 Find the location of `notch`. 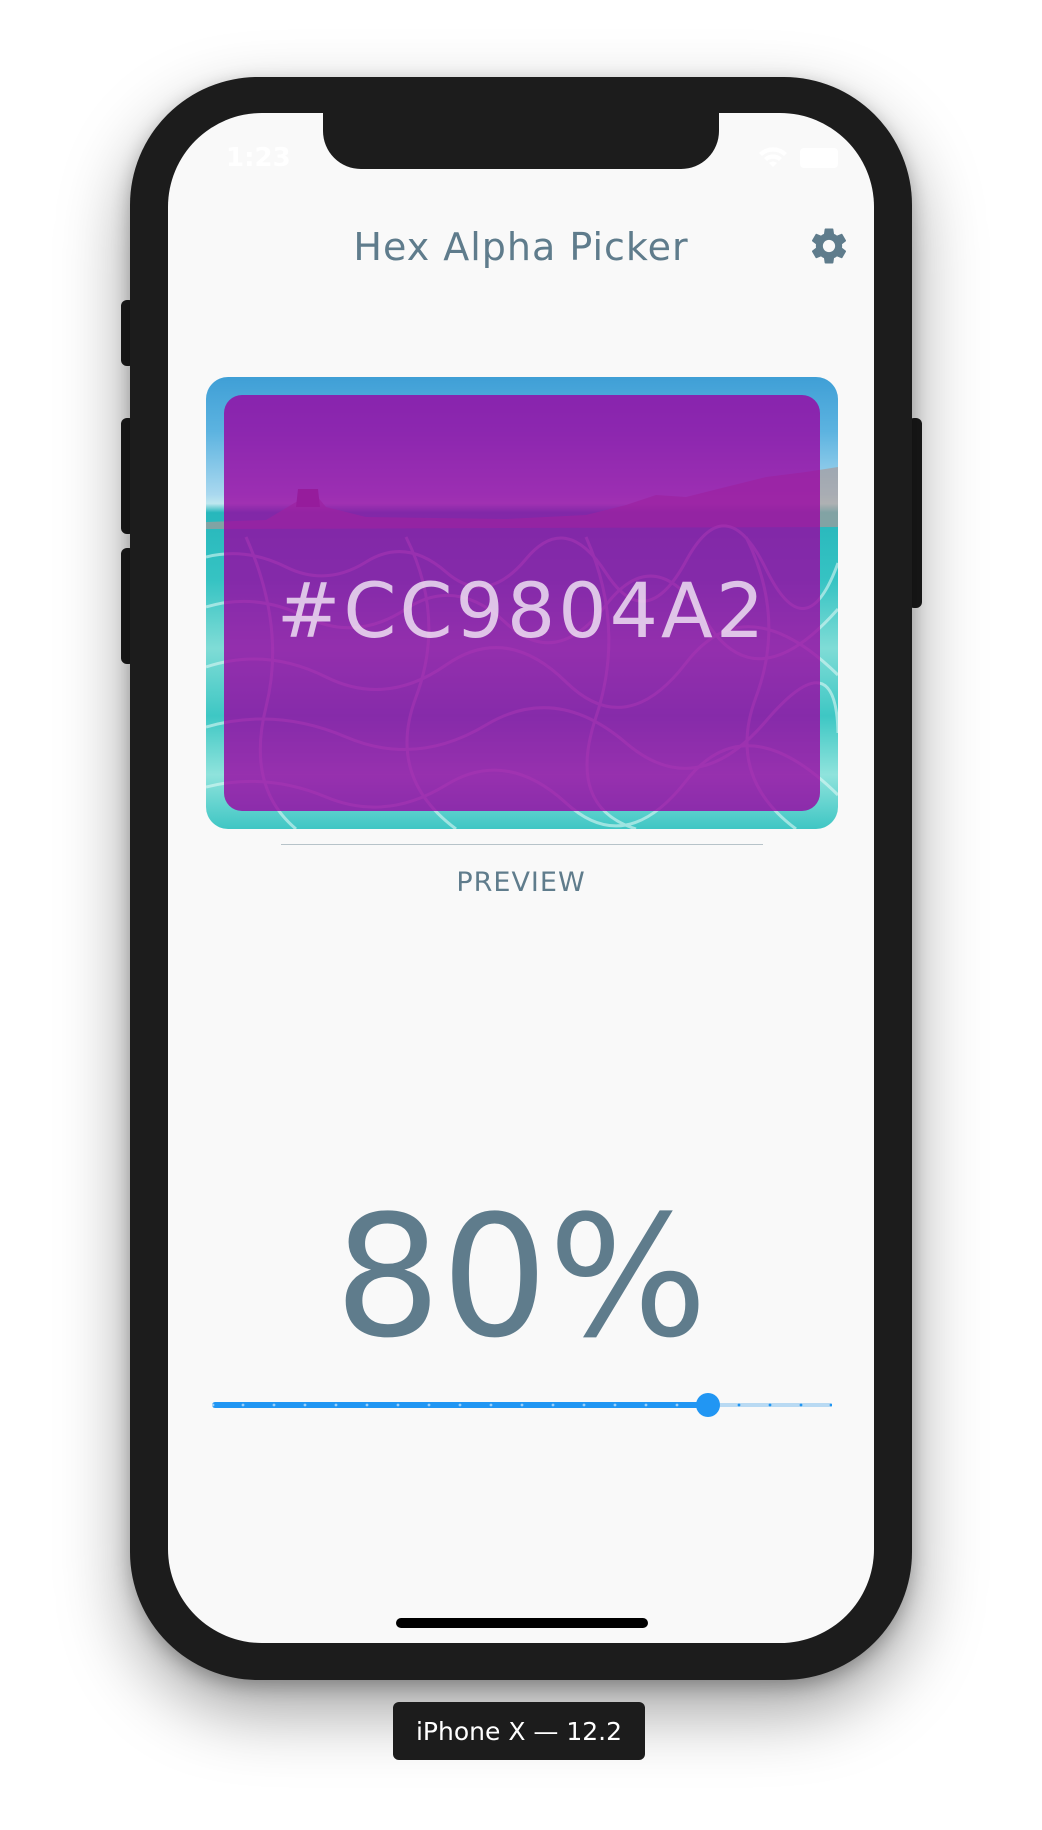

notch is located at coordinates (521, 141).